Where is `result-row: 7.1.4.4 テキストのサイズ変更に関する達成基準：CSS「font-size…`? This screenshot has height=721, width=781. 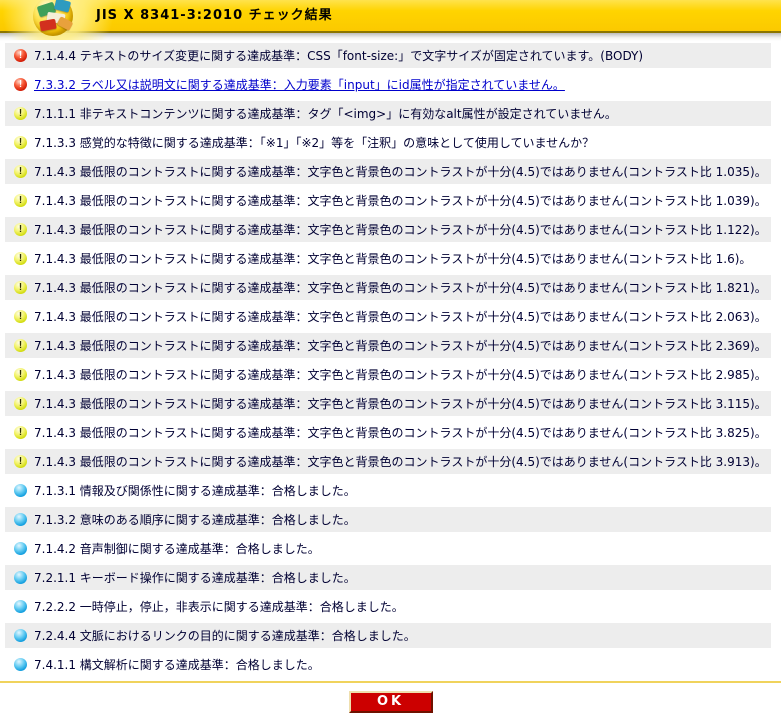 result-row: 7.1.4.4 テキストのサイズ変更に関する達成基準：CSS「font-size… is located at coordinates (388, 55).